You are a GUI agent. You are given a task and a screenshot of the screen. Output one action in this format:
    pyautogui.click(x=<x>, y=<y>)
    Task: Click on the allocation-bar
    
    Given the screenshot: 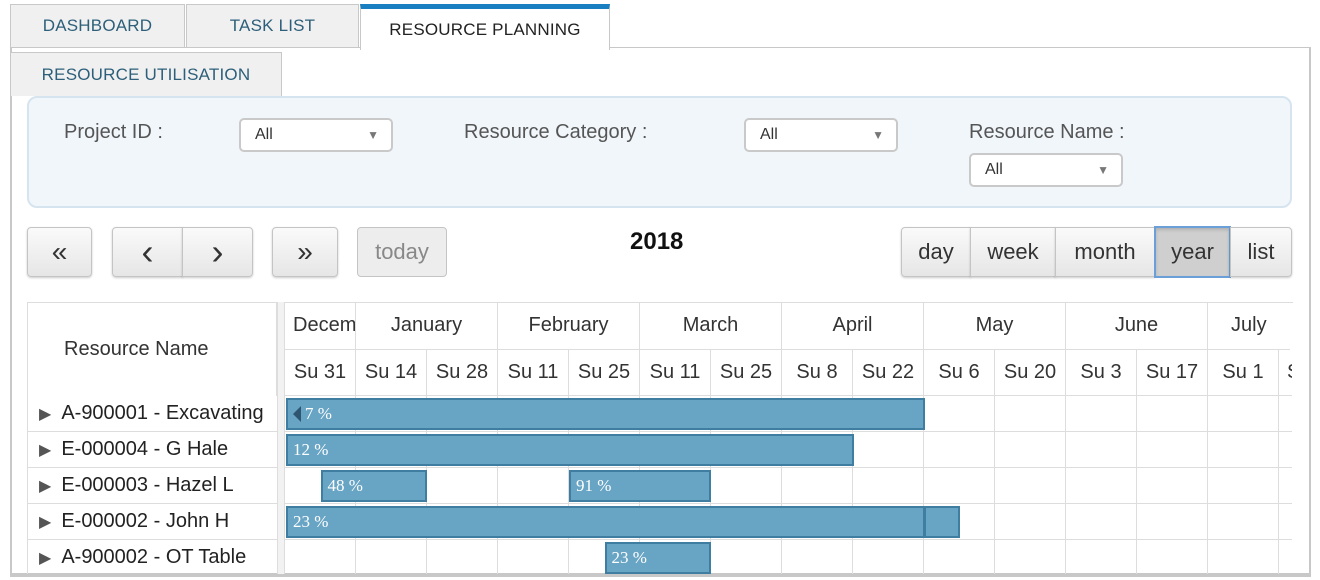 What is the action you would take?
    pyautogui.click(x=942, y=522)
    